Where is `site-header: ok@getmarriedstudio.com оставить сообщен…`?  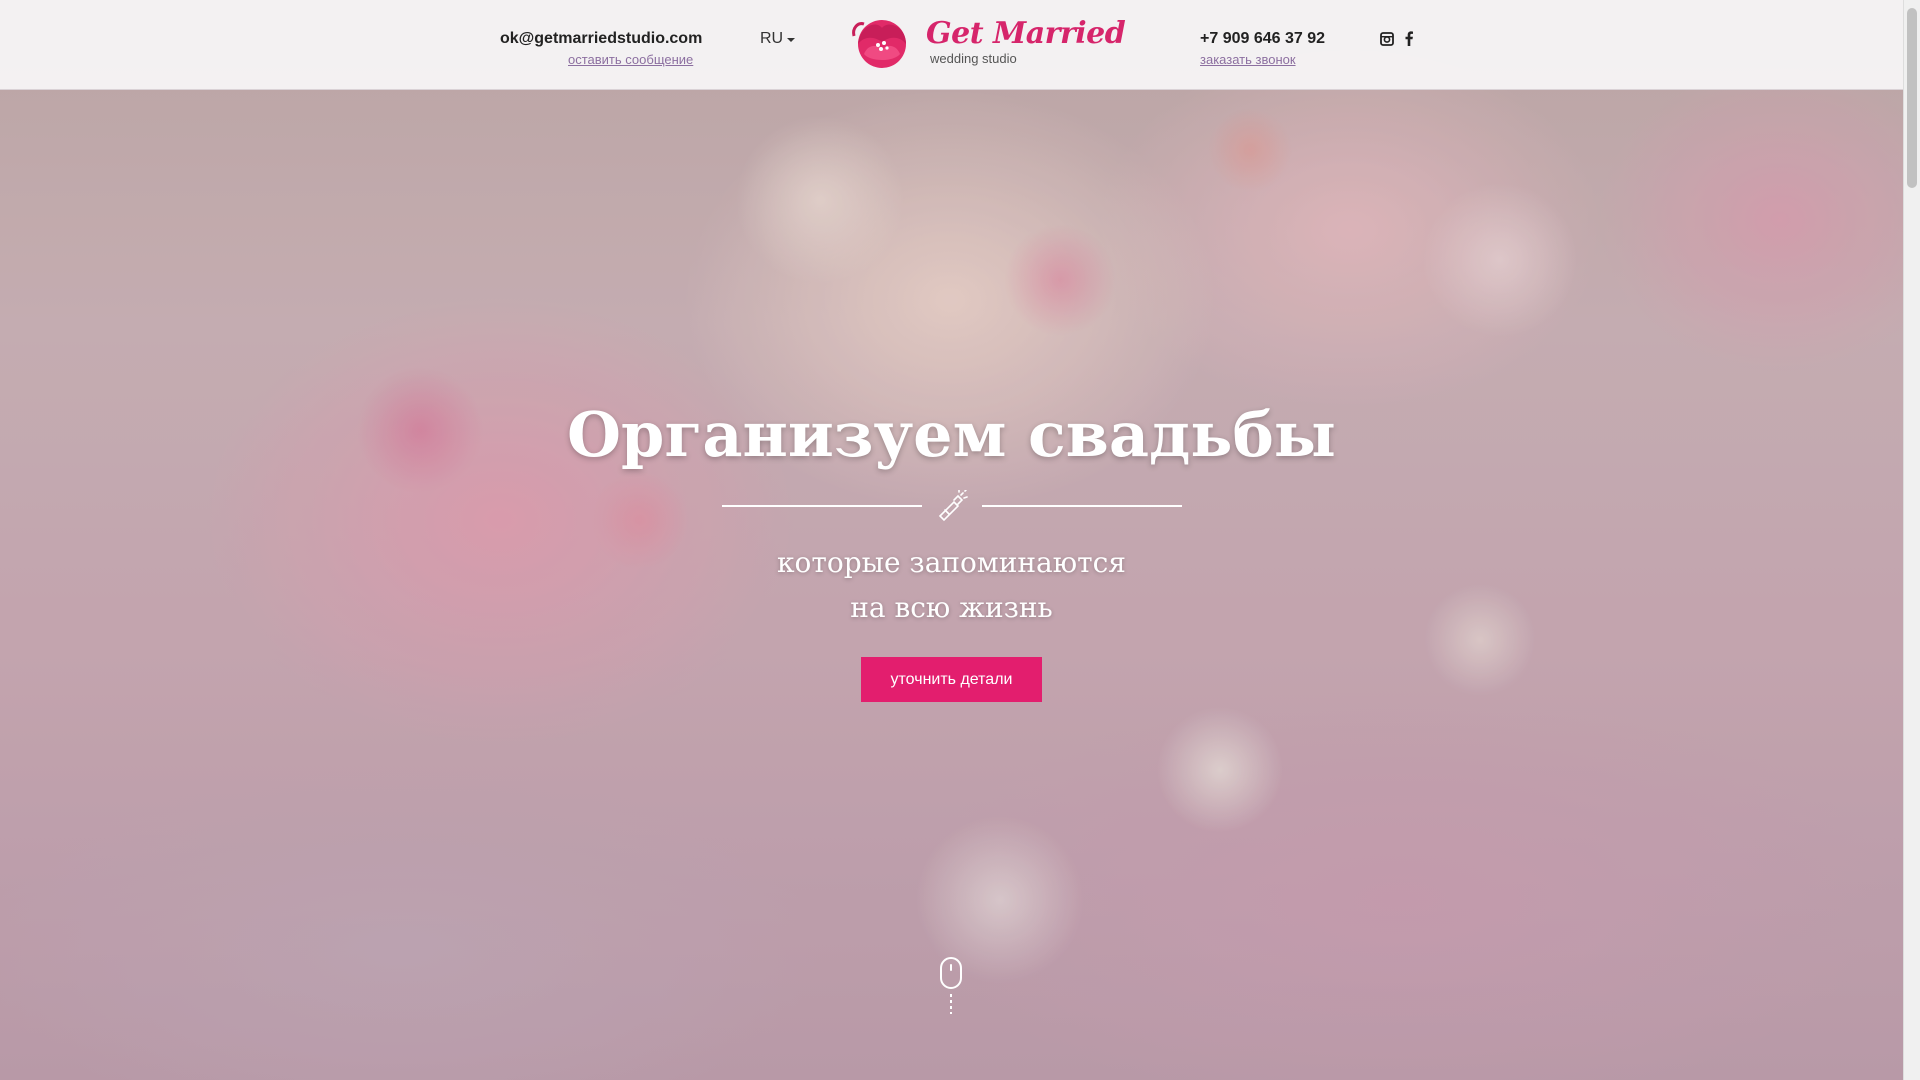
site-header: ok@getmarriedstudio.com оставить сообщен… is located at coordinates (951, 45).